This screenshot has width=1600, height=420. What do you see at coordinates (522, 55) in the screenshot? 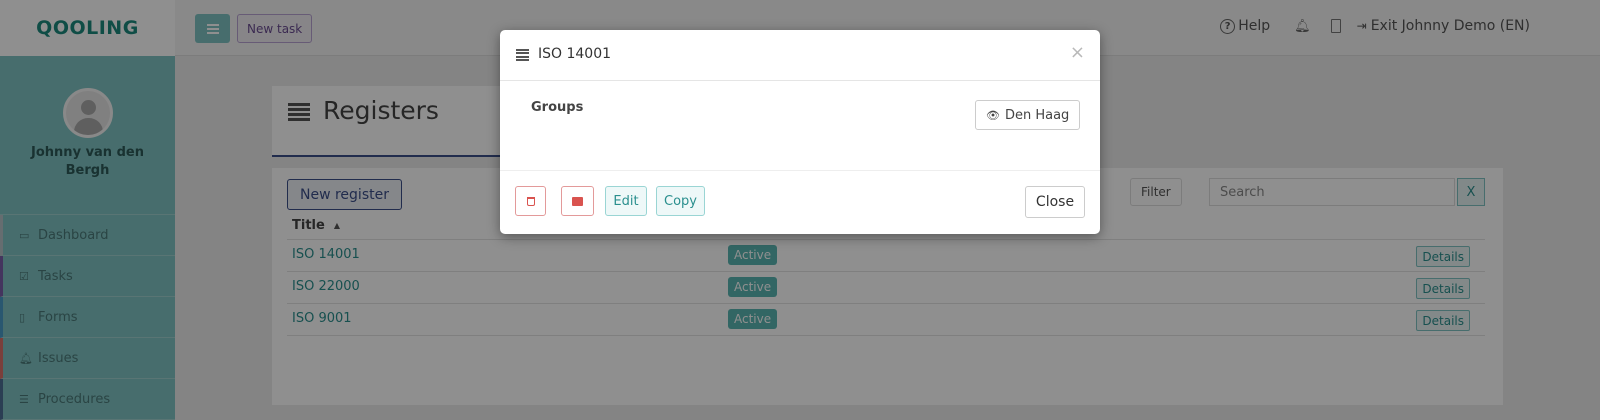
I see `list-icon` at bounding box center [522, 55].